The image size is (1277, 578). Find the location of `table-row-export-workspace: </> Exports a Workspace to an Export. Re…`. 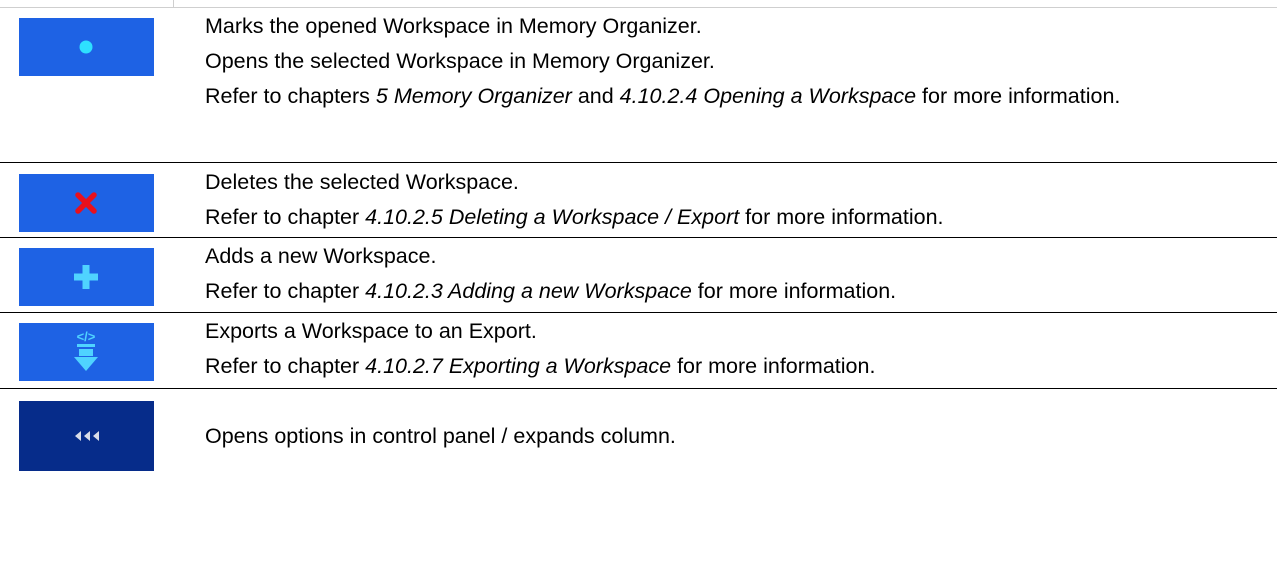

table-row-export-workspace: </> Exports a Workspace to an Export. Re… is located at coordinates (638, 350).